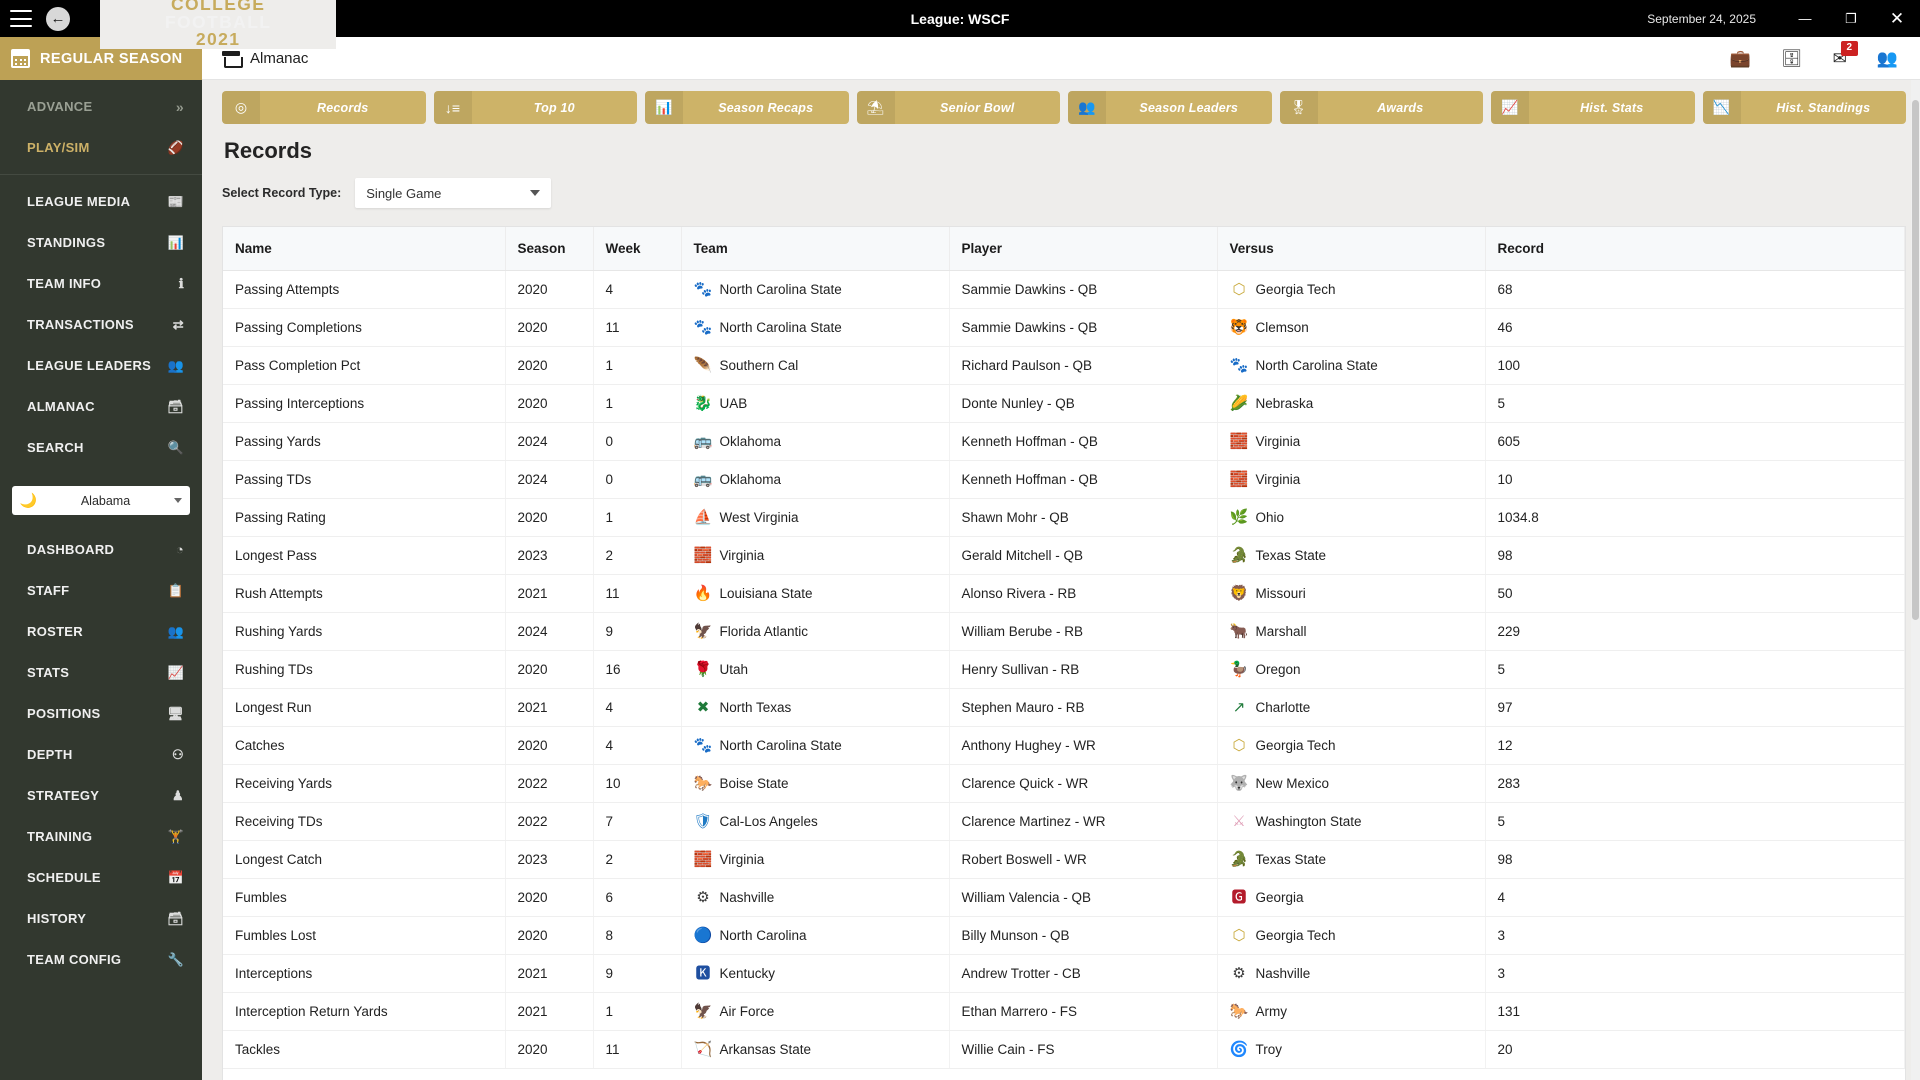 The image size is (1920, 1080). I want to click on sidebar-item-history: HISTORY 🗃, so click(101, 918).